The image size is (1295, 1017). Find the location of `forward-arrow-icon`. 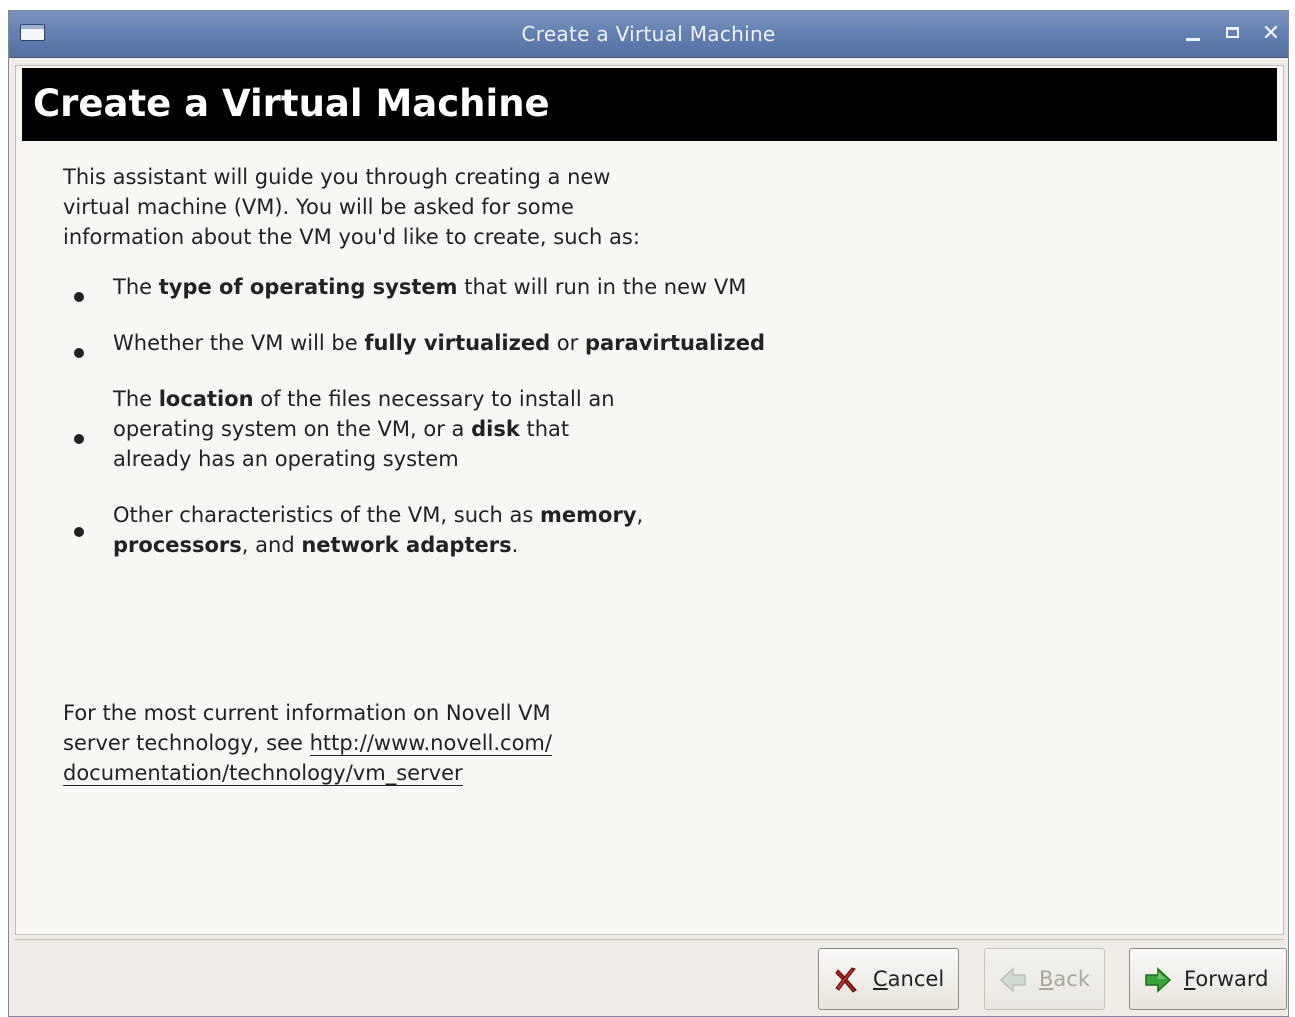

forward-arrow-icon is located at coordinates (1158, 980).